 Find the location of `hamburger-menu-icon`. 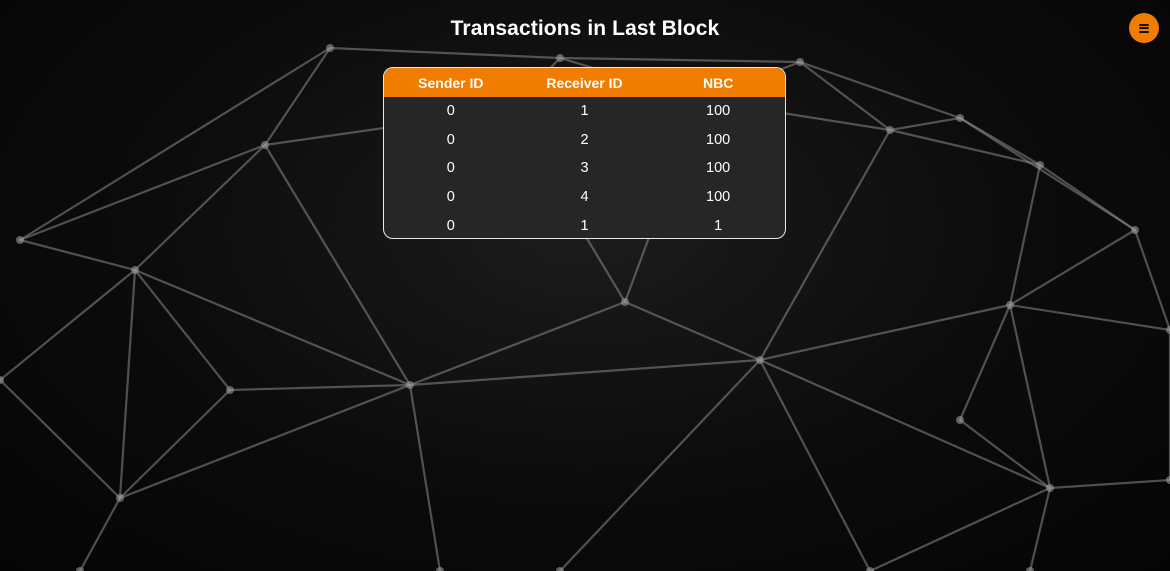

hamburger-menu-icon is located at coordinates (1144, 28).